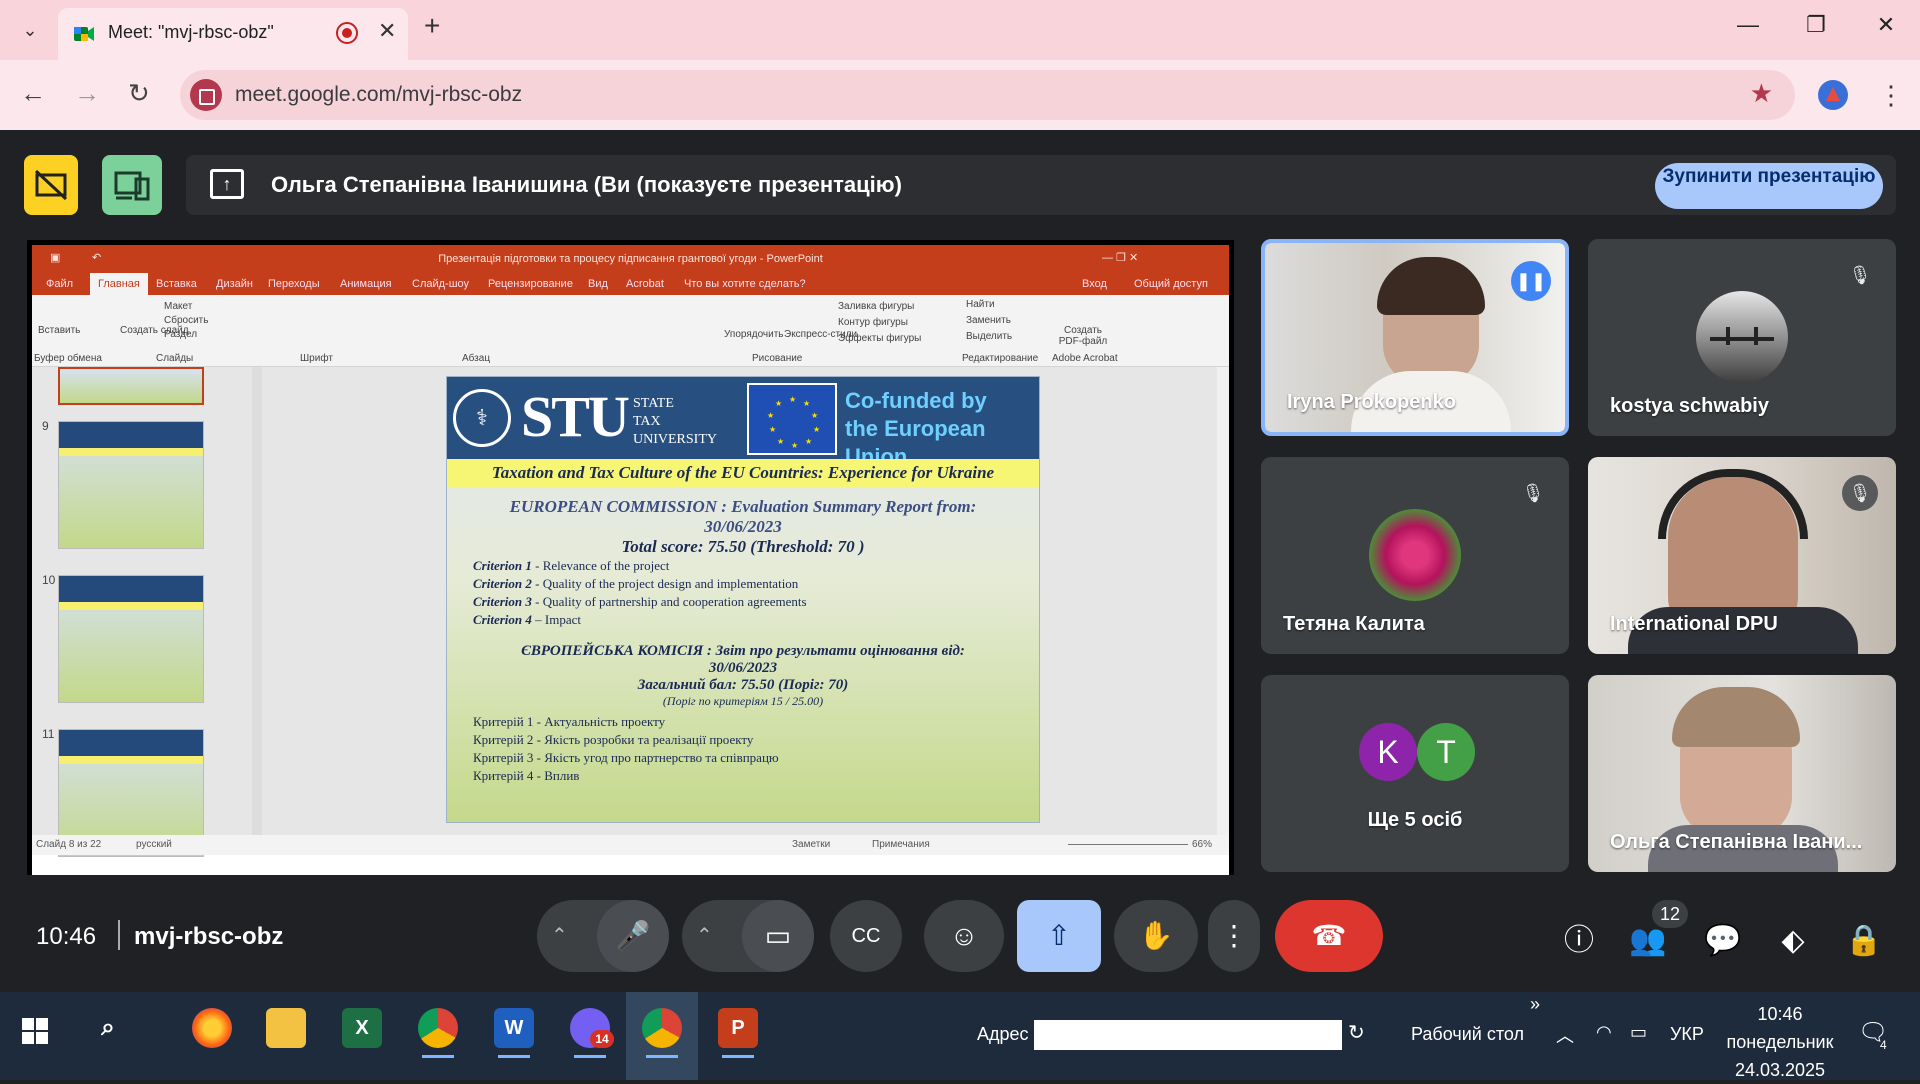 The height and width of the screenshot is (1084, 1920). Describe the element at coordinates (1687, 1034) in the screenshot. I see `input-language: УКР` at that location.